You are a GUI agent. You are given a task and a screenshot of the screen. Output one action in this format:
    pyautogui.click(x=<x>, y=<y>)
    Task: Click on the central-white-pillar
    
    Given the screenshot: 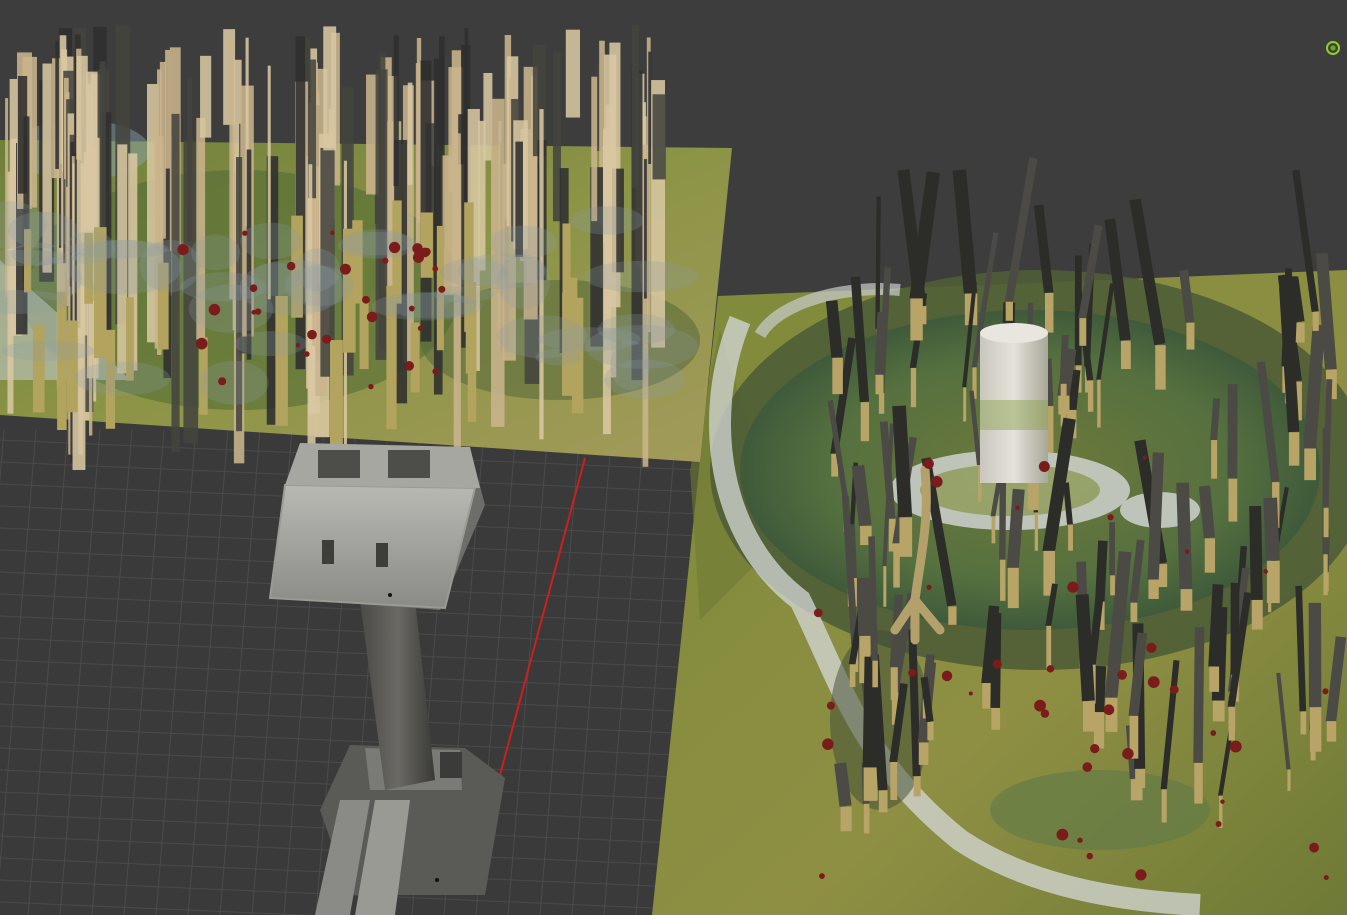 What is the action you would take?
    pyautogui.click(x=1014, y=403)
    